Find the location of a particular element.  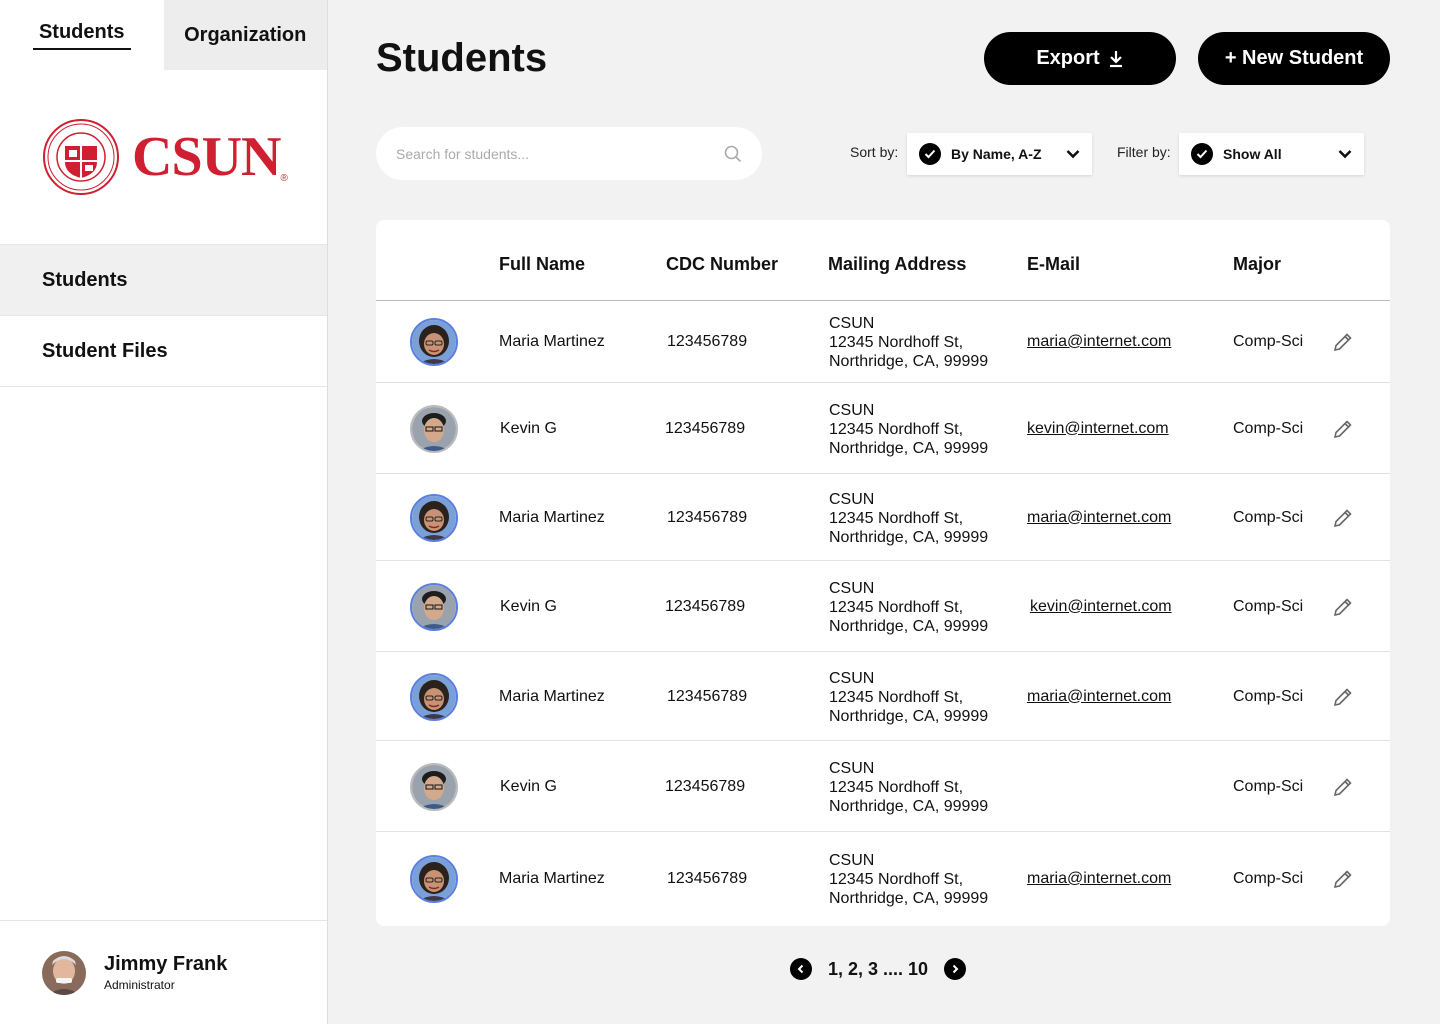

sort-value: By Name, A-Z is located at coordinates (996, 154).